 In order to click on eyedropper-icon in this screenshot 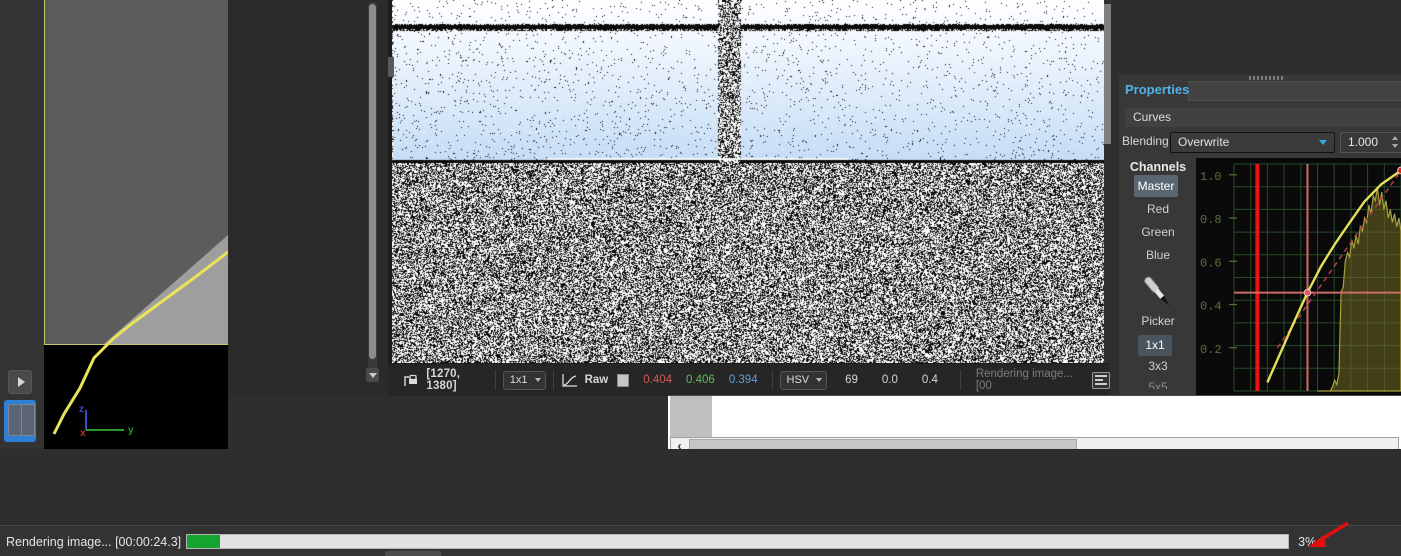, I will do `click(1158, 293)`.